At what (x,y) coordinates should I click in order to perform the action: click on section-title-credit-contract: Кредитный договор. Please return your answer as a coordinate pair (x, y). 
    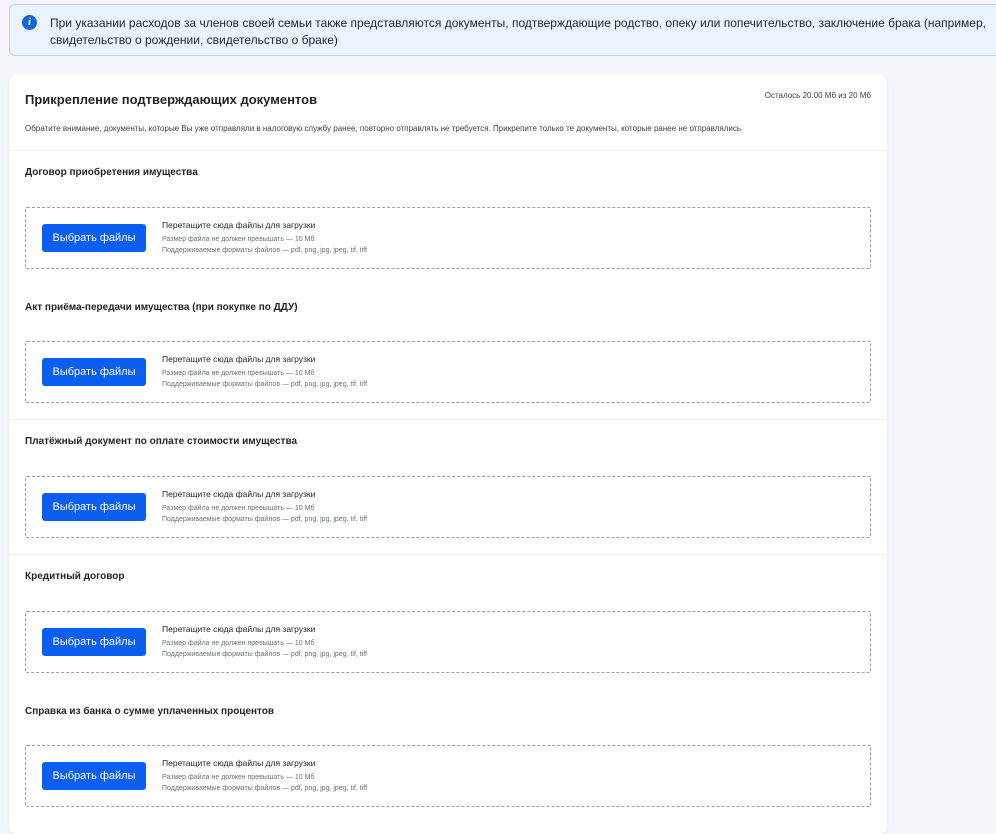
    Looking at the image, I should click on (75, 576).